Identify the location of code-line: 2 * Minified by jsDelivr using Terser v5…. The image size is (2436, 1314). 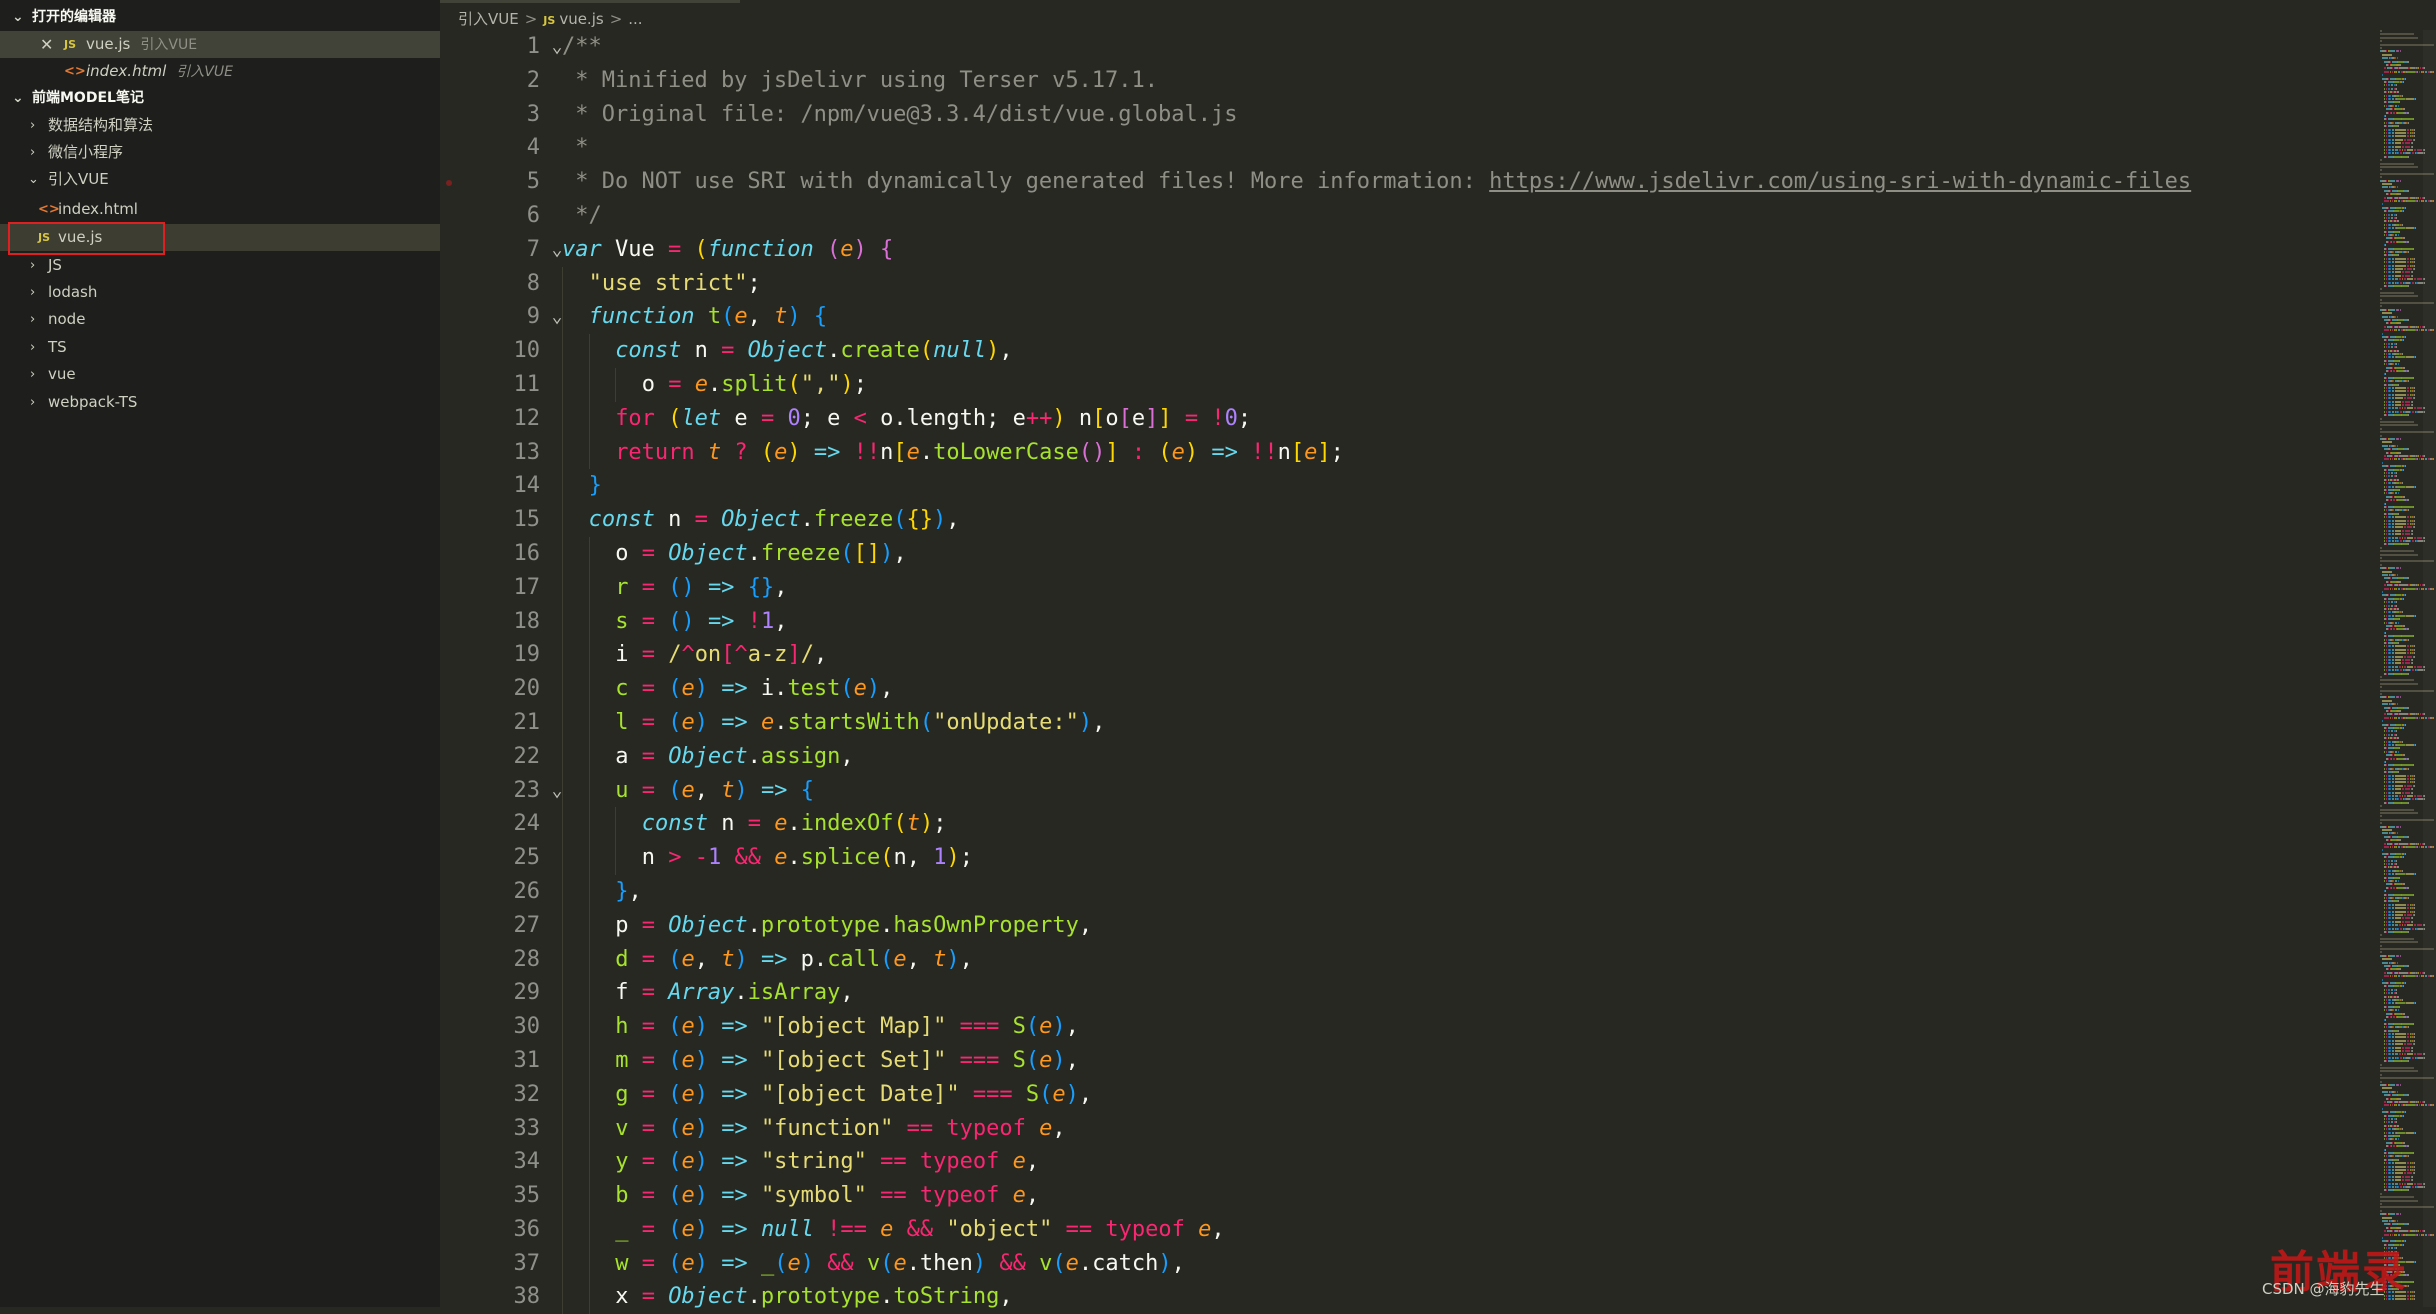
(1405, 81).